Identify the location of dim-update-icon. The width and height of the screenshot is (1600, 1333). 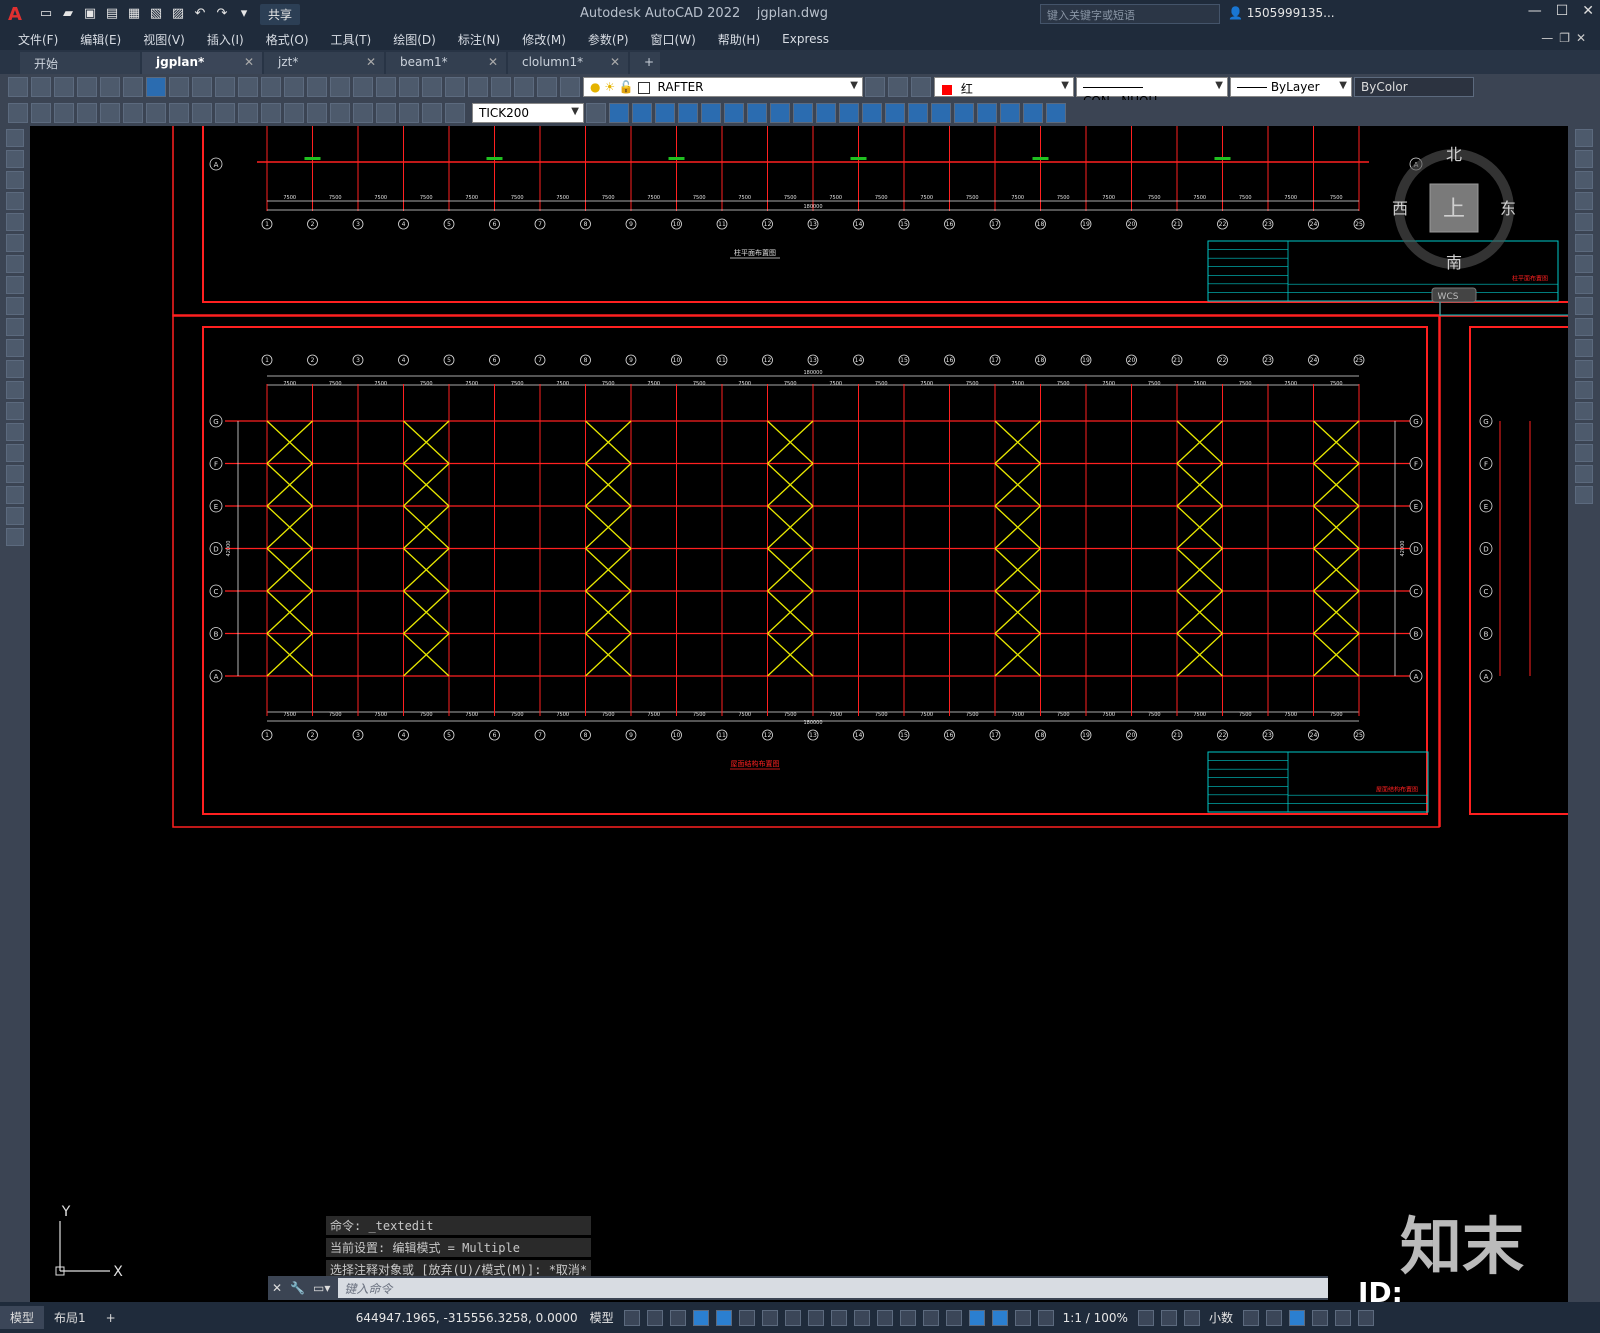
(455, 113).